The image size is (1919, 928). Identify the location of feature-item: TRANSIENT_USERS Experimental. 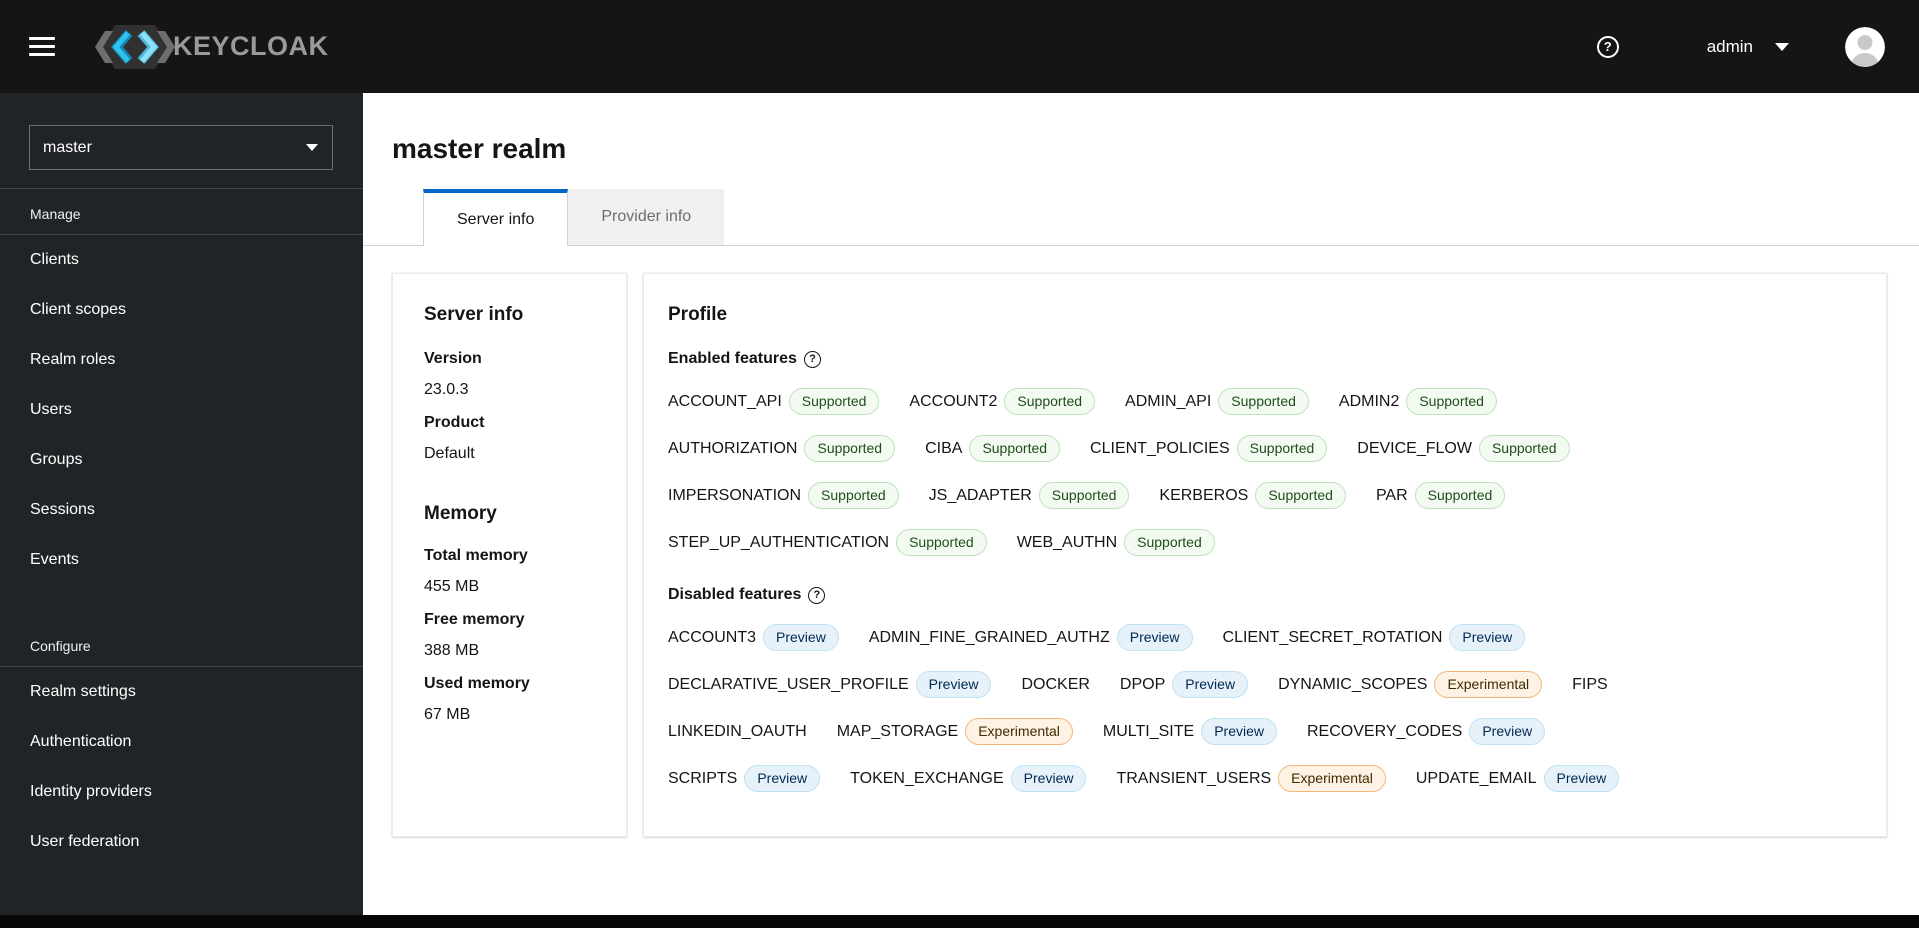
(1251, 778).